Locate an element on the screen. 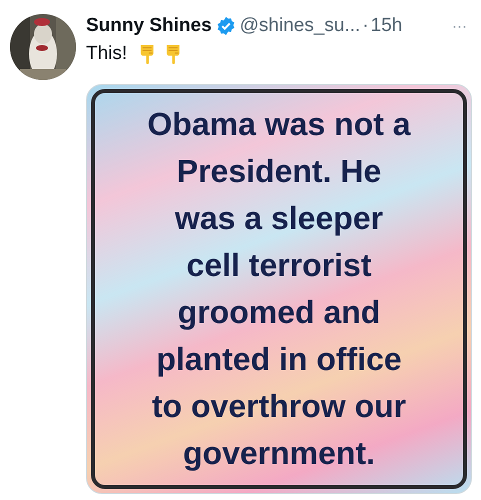 The width and height of the screenshot is (481, 500). author-name: Sunny Shines is located at coordinates (149, 26).